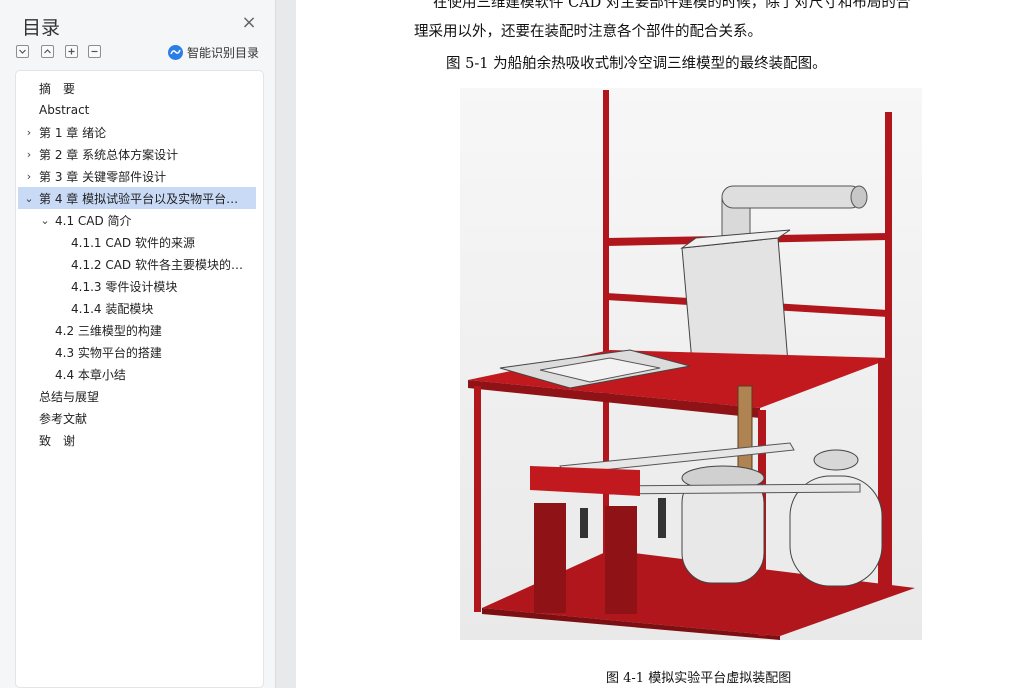 This screenshot has height=688, width=1026. Describe the element at coordinates (142, 198) in the screenshot. I see `toc-item-label: 第 4 章 模拟试验平台以及实物平台的搭建` at that location.